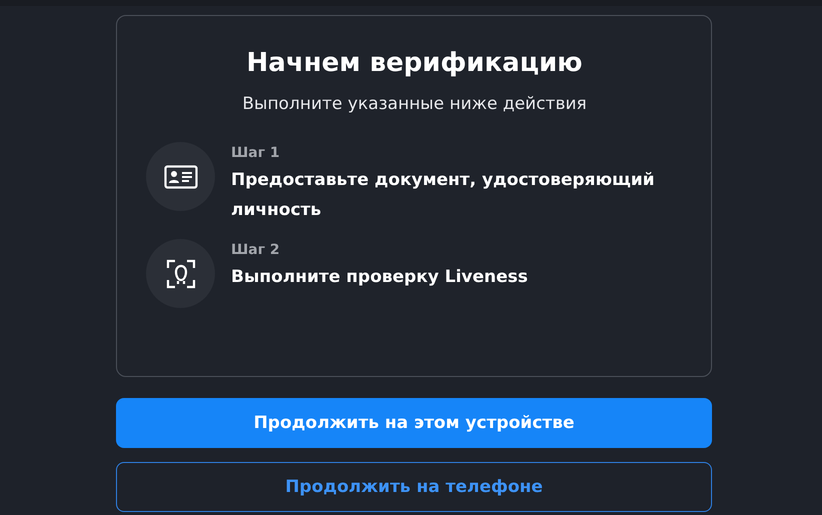 The height and width of the screenshot is (515, 822). What do you see at coordinates (256, 250) in the screenshot?
I see `step-label: Шаг 2` at bounding box center [256, 250].